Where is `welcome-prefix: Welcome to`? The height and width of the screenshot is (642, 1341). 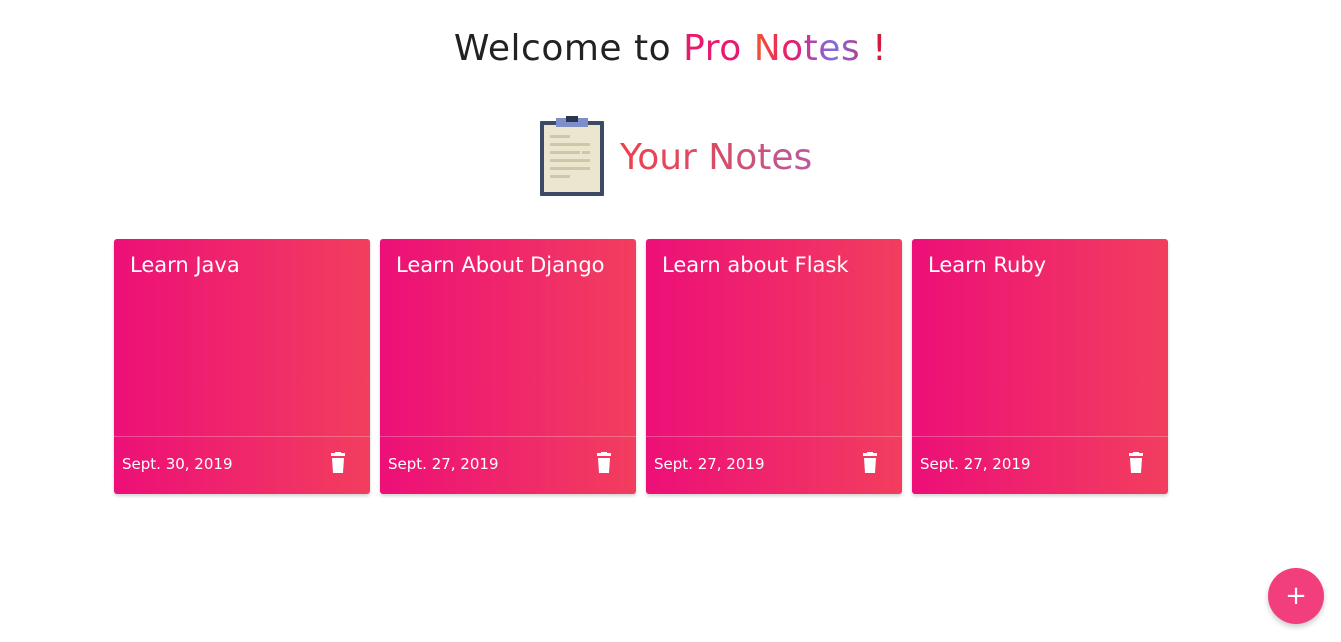
welcome-prefix: Welcome to is located at coordinates (562, 48).